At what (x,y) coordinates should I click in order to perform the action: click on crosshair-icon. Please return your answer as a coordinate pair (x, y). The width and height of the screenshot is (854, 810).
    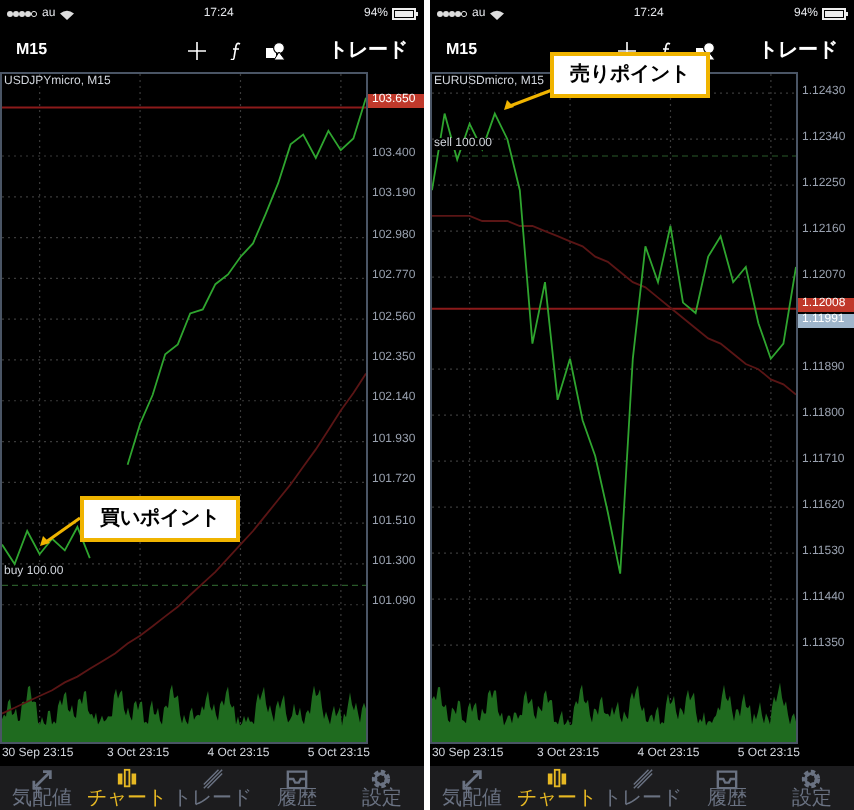
    Looking at the image, I should click on (196, 50).